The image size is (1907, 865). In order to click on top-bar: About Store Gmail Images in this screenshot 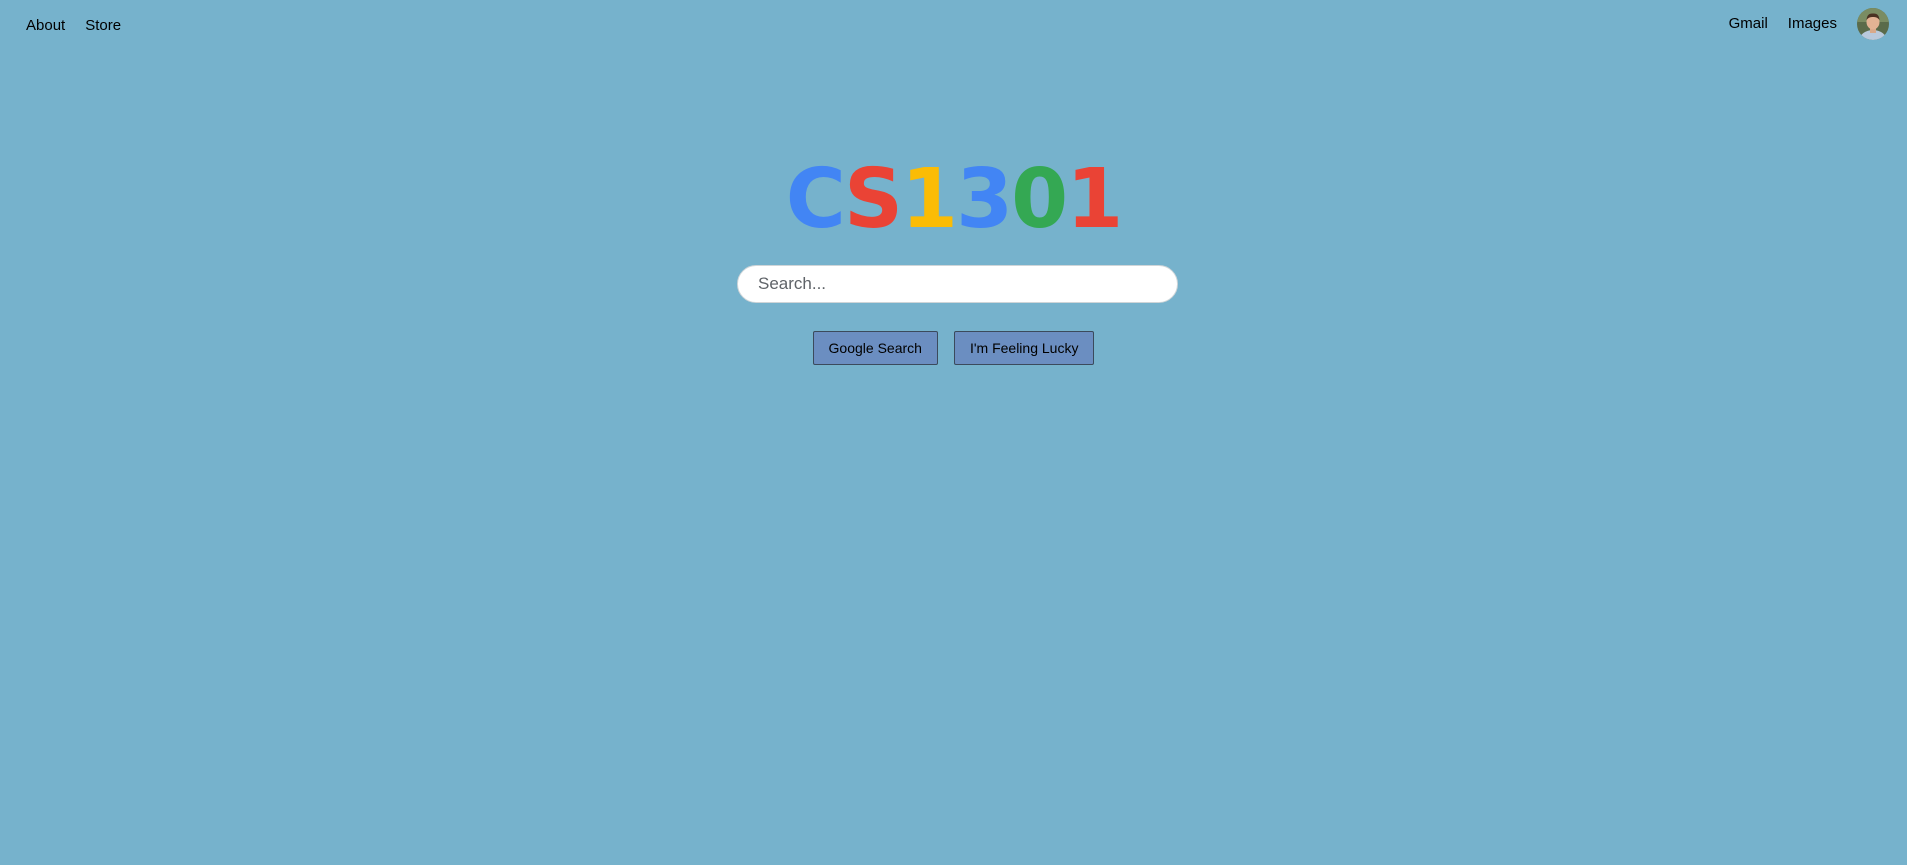, I will do `click(953, 26)`.